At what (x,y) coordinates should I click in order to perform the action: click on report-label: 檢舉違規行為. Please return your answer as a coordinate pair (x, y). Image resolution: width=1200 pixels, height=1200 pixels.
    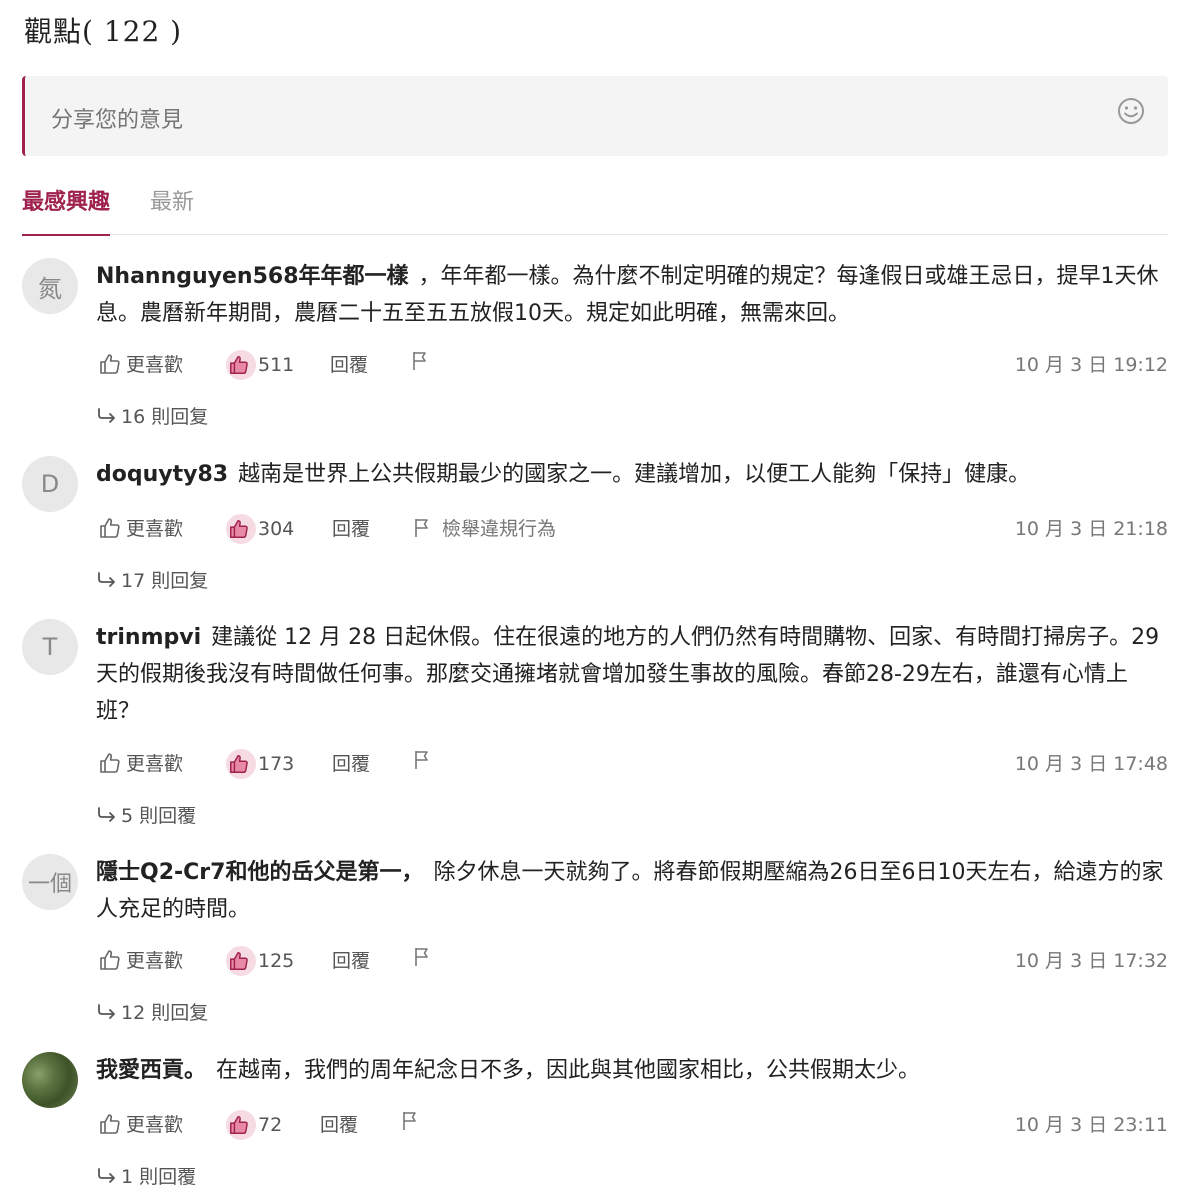
    Looking at the image, I should click on (499, 529).